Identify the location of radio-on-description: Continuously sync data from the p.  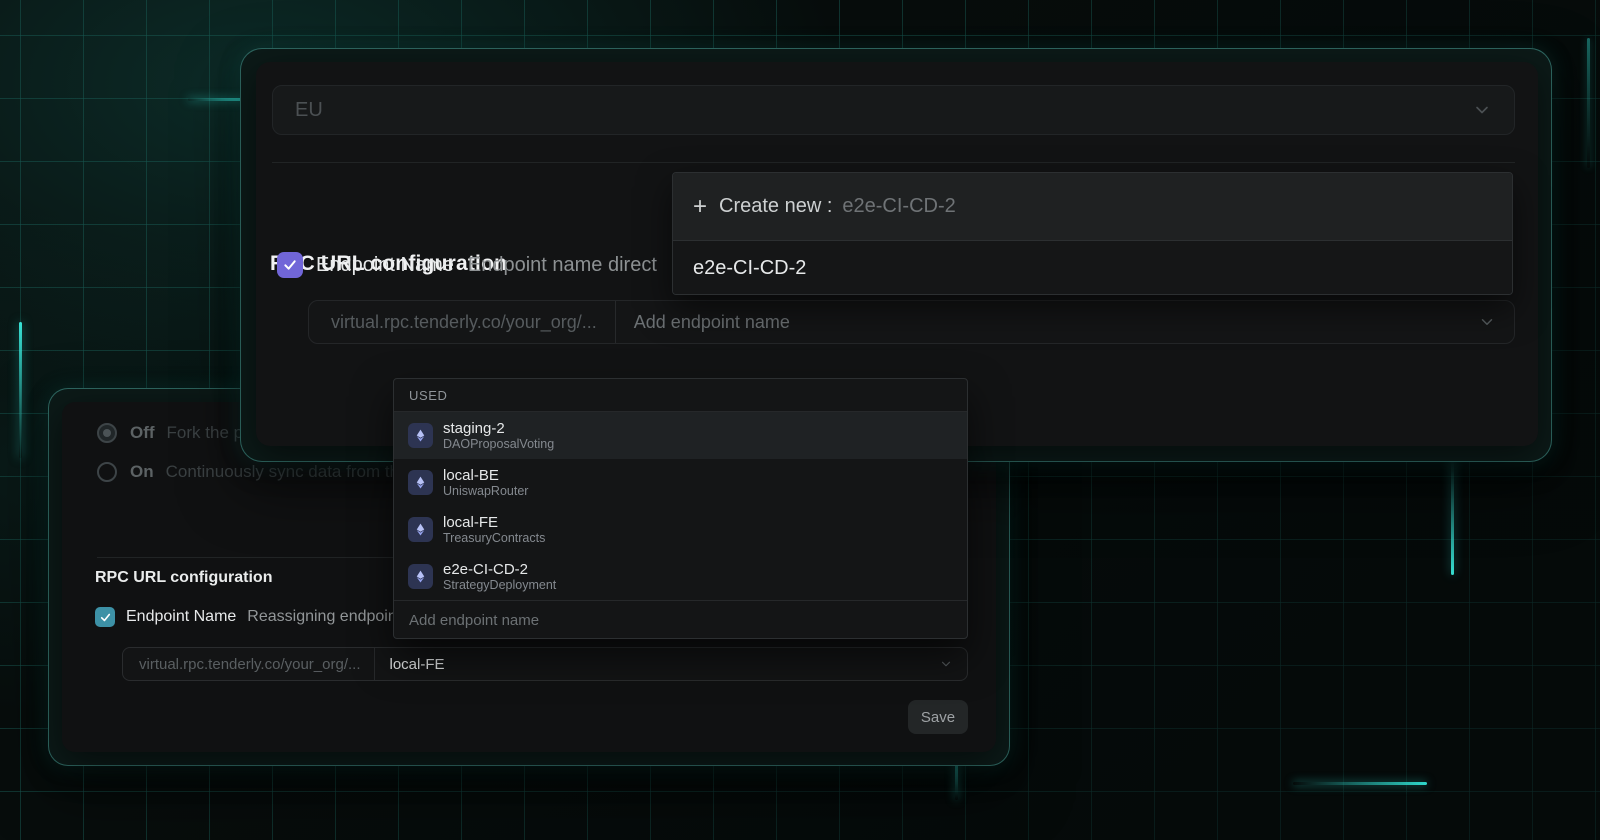
(294, 471).